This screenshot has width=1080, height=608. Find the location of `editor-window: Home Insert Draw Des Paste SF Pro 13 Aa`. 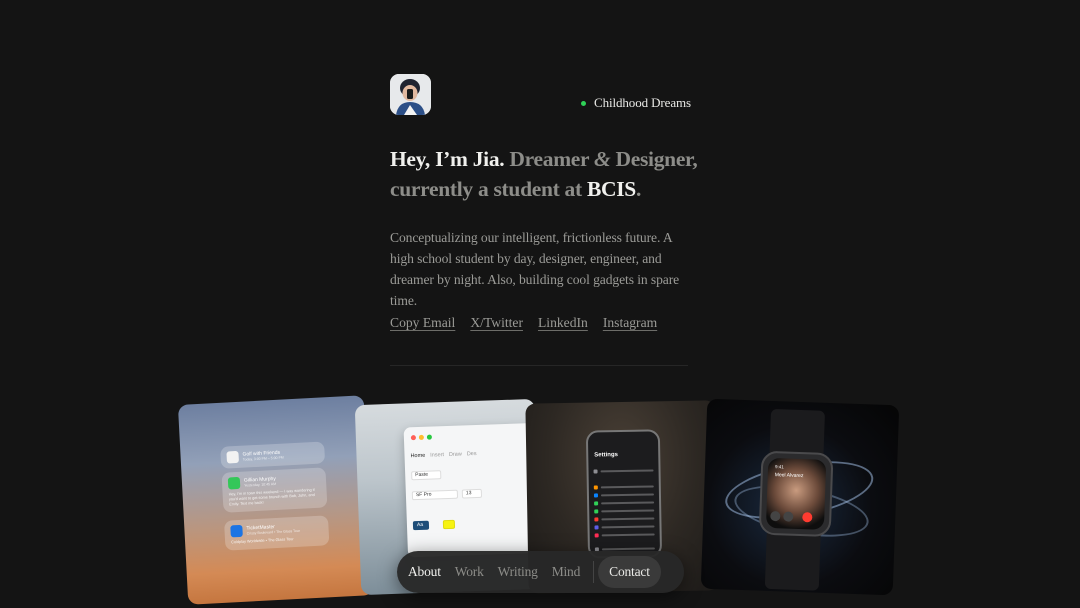

editor-window: Home Insert Draw Des Paste SF Pro 13 Aa is located at coordinates (471, 490).